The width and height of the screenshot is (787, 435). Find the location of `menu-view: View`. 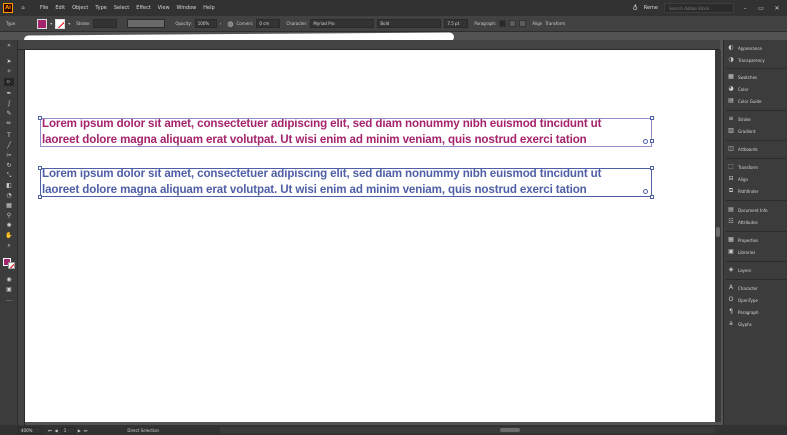

menu-view: View is located at coordinates (164, 8).